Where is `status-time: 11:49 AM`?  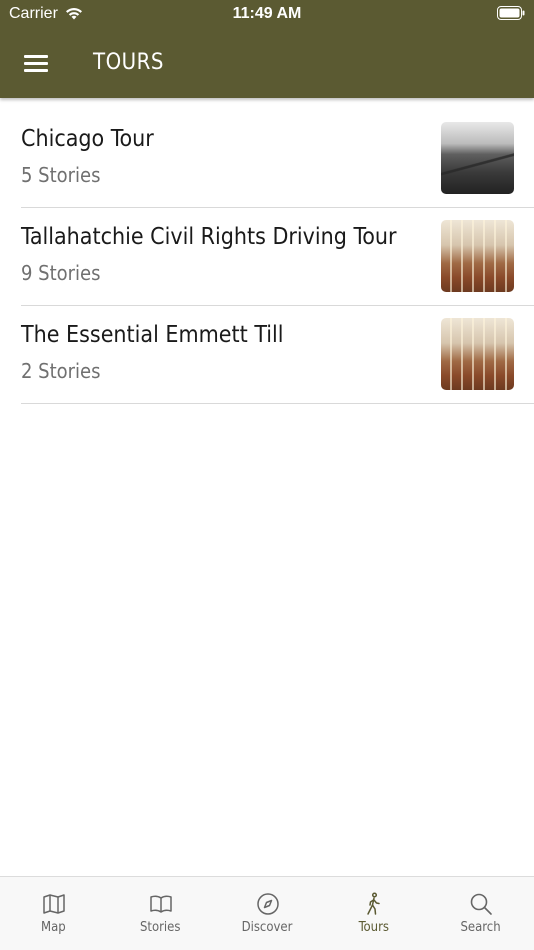
status-time: 11:49 AM is located at coordinates (267, 13).